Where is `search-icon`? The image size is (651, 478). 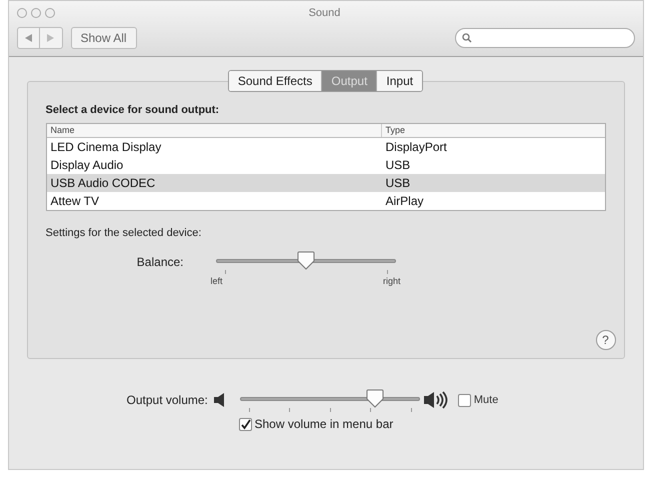 search-icon is located at coordinates (467, 37).